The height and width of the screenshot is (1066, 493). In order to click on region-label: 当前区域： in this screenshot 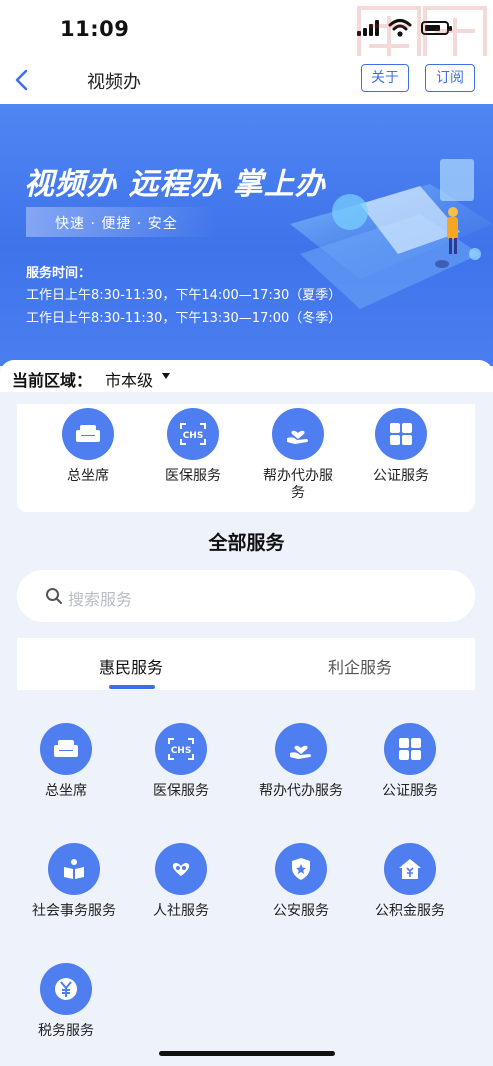, I will do `click(52, 380)`.